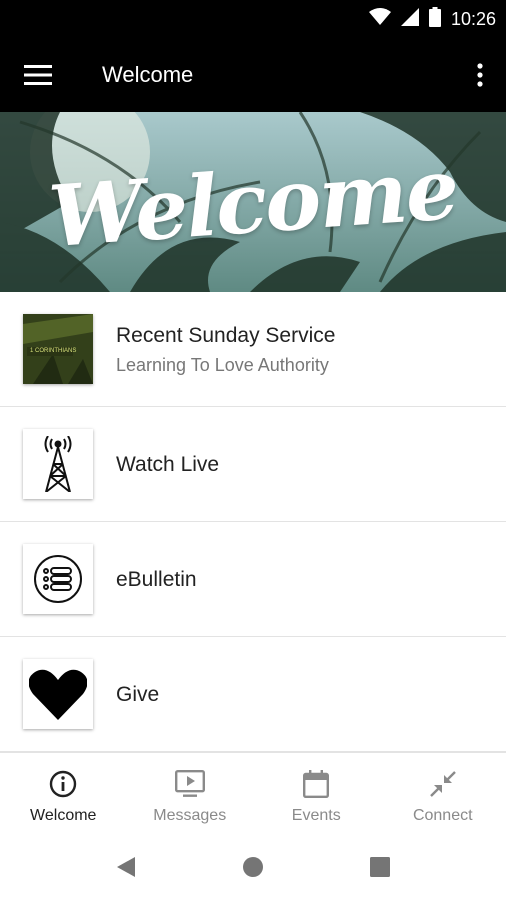  Describe the element at coordinates (409, 19) in the screenshot. I see `signal-icon` at that location.